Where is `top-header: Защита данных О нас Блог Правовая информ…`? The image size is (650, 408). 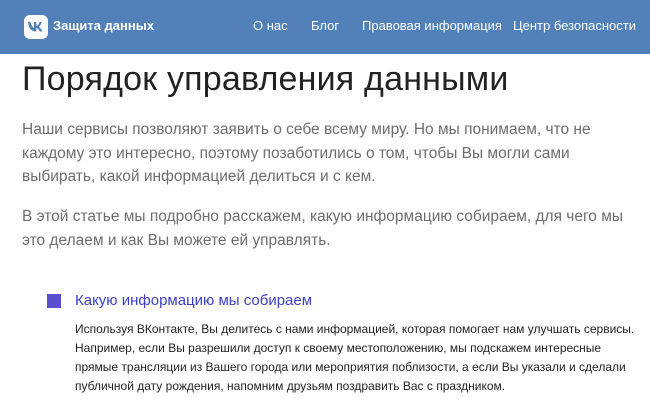 top-header: Защита данных О нас Блог Правовая информ… is located at coordinates (325, 27).